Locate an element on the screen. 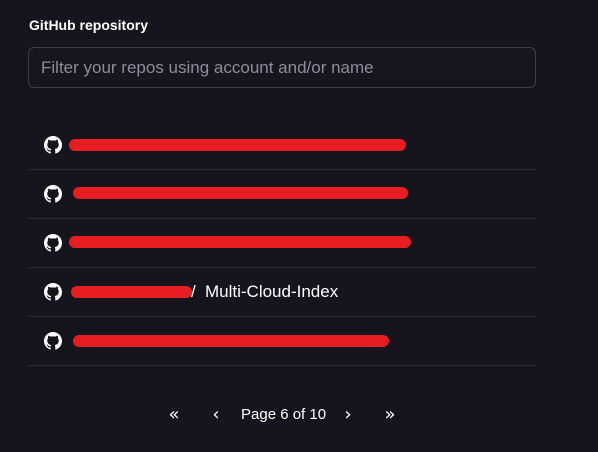 The height and width of the screenshot is (452, 598). repo-name: Multi-Cloud-Index is located at coordinates (272, 291).